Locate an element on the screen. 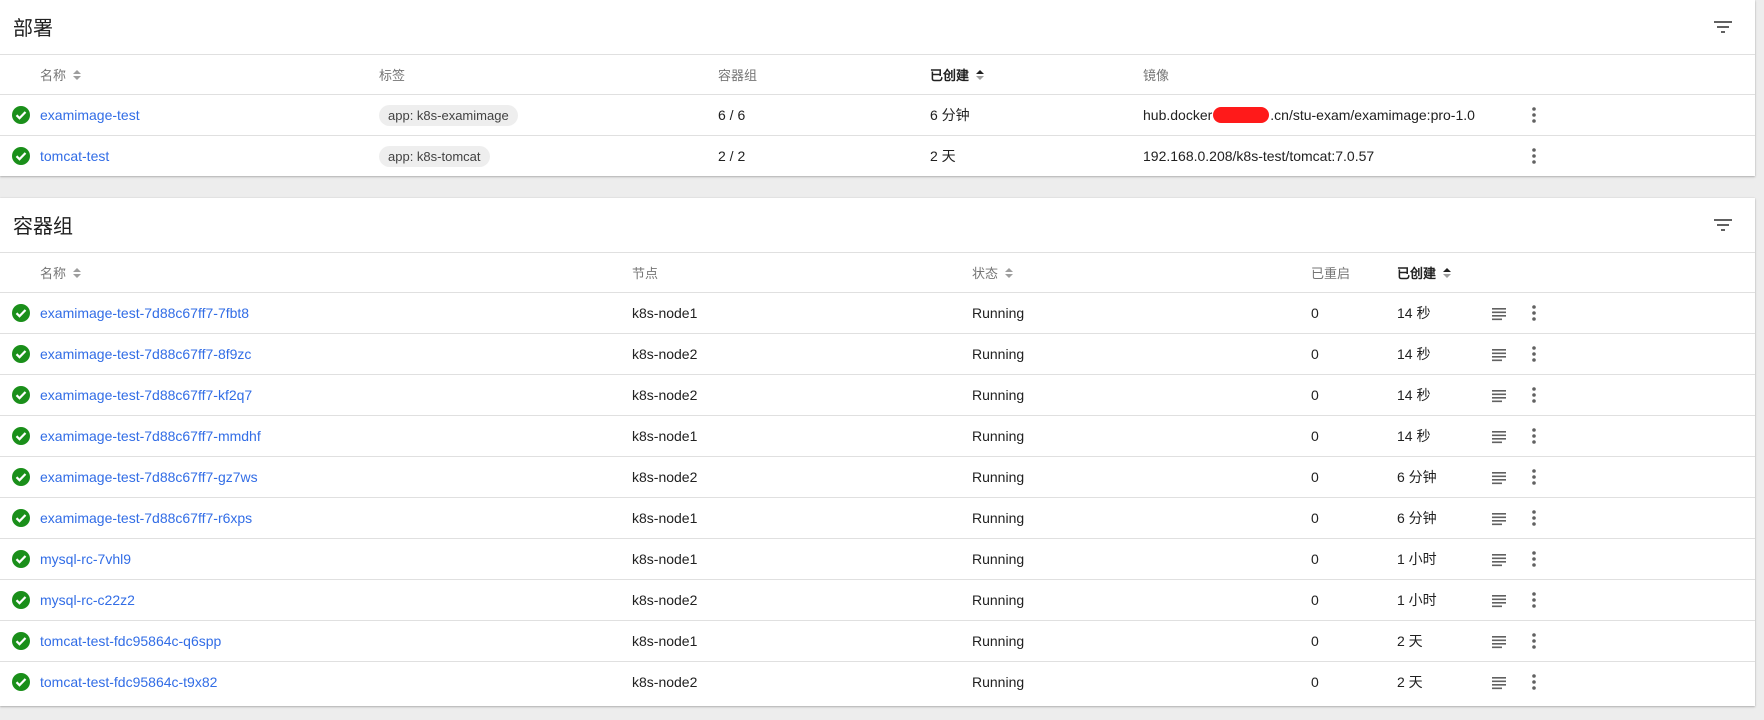 This screenshot has width=1764, height=720. pod-node: k8s-node1 is located at coordinates (665, 518).